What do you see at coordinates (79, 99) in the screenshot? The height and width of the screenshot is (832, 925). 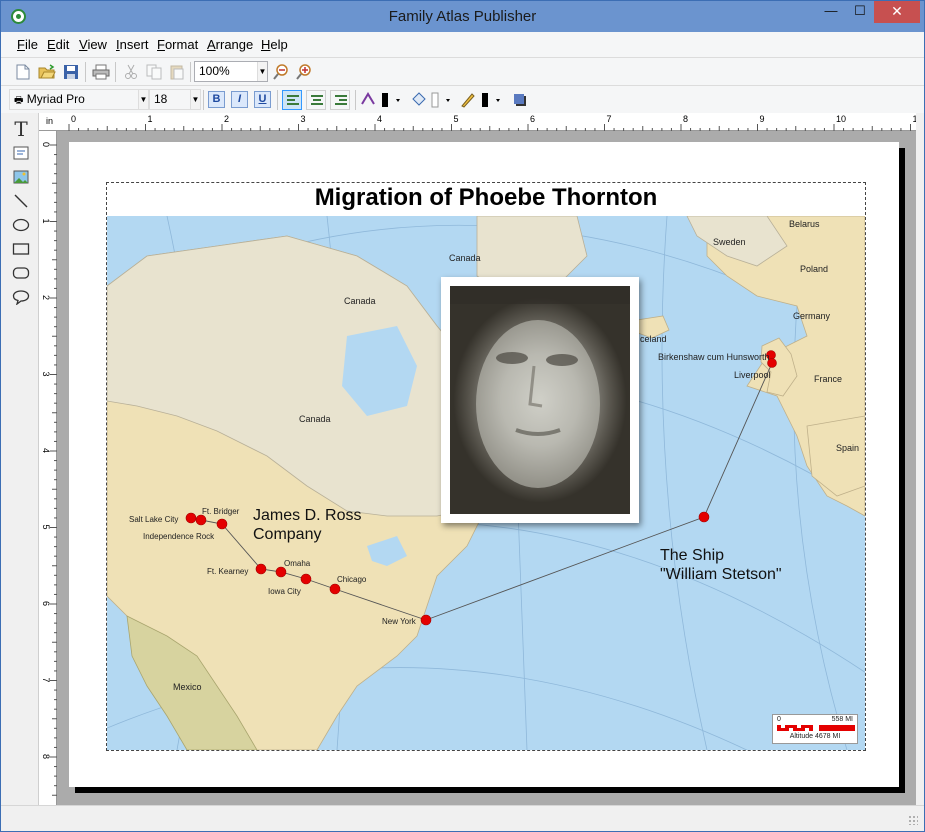 I see `font-combo: 🖶 Myriad Pro ▼` at bounding box center [79, 99].